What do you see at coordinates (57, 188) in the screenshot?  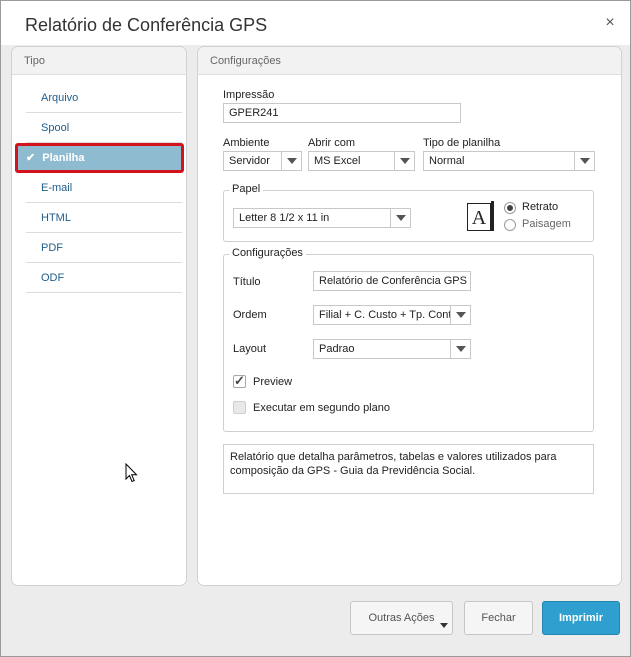 I see `tipo-item-label: E-mail` at bounding box center [57, 188].